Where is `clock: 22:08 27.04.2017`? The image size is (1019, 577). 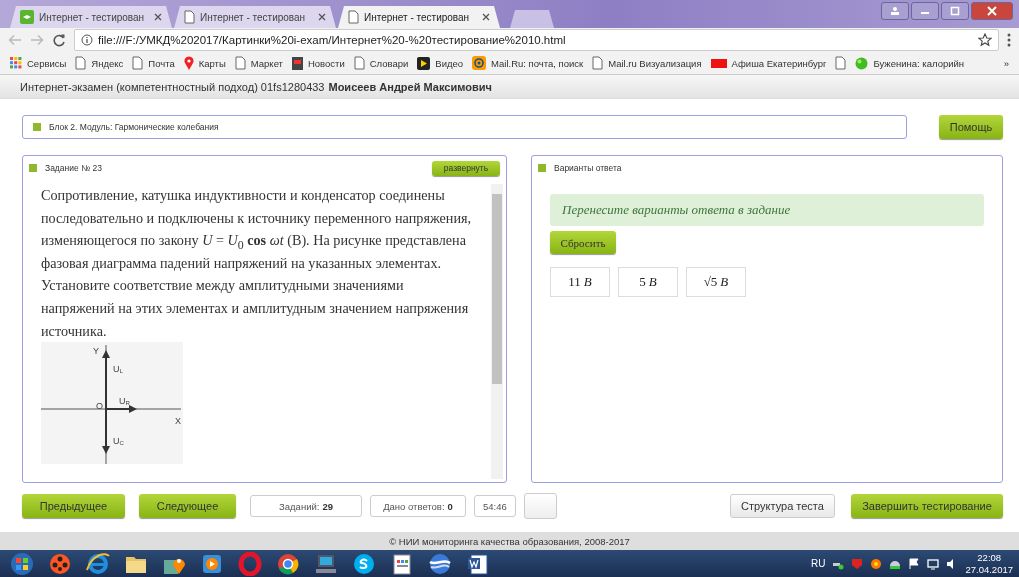 clock: 22:08 27.04.2017 is located at coordinates (989, 563).